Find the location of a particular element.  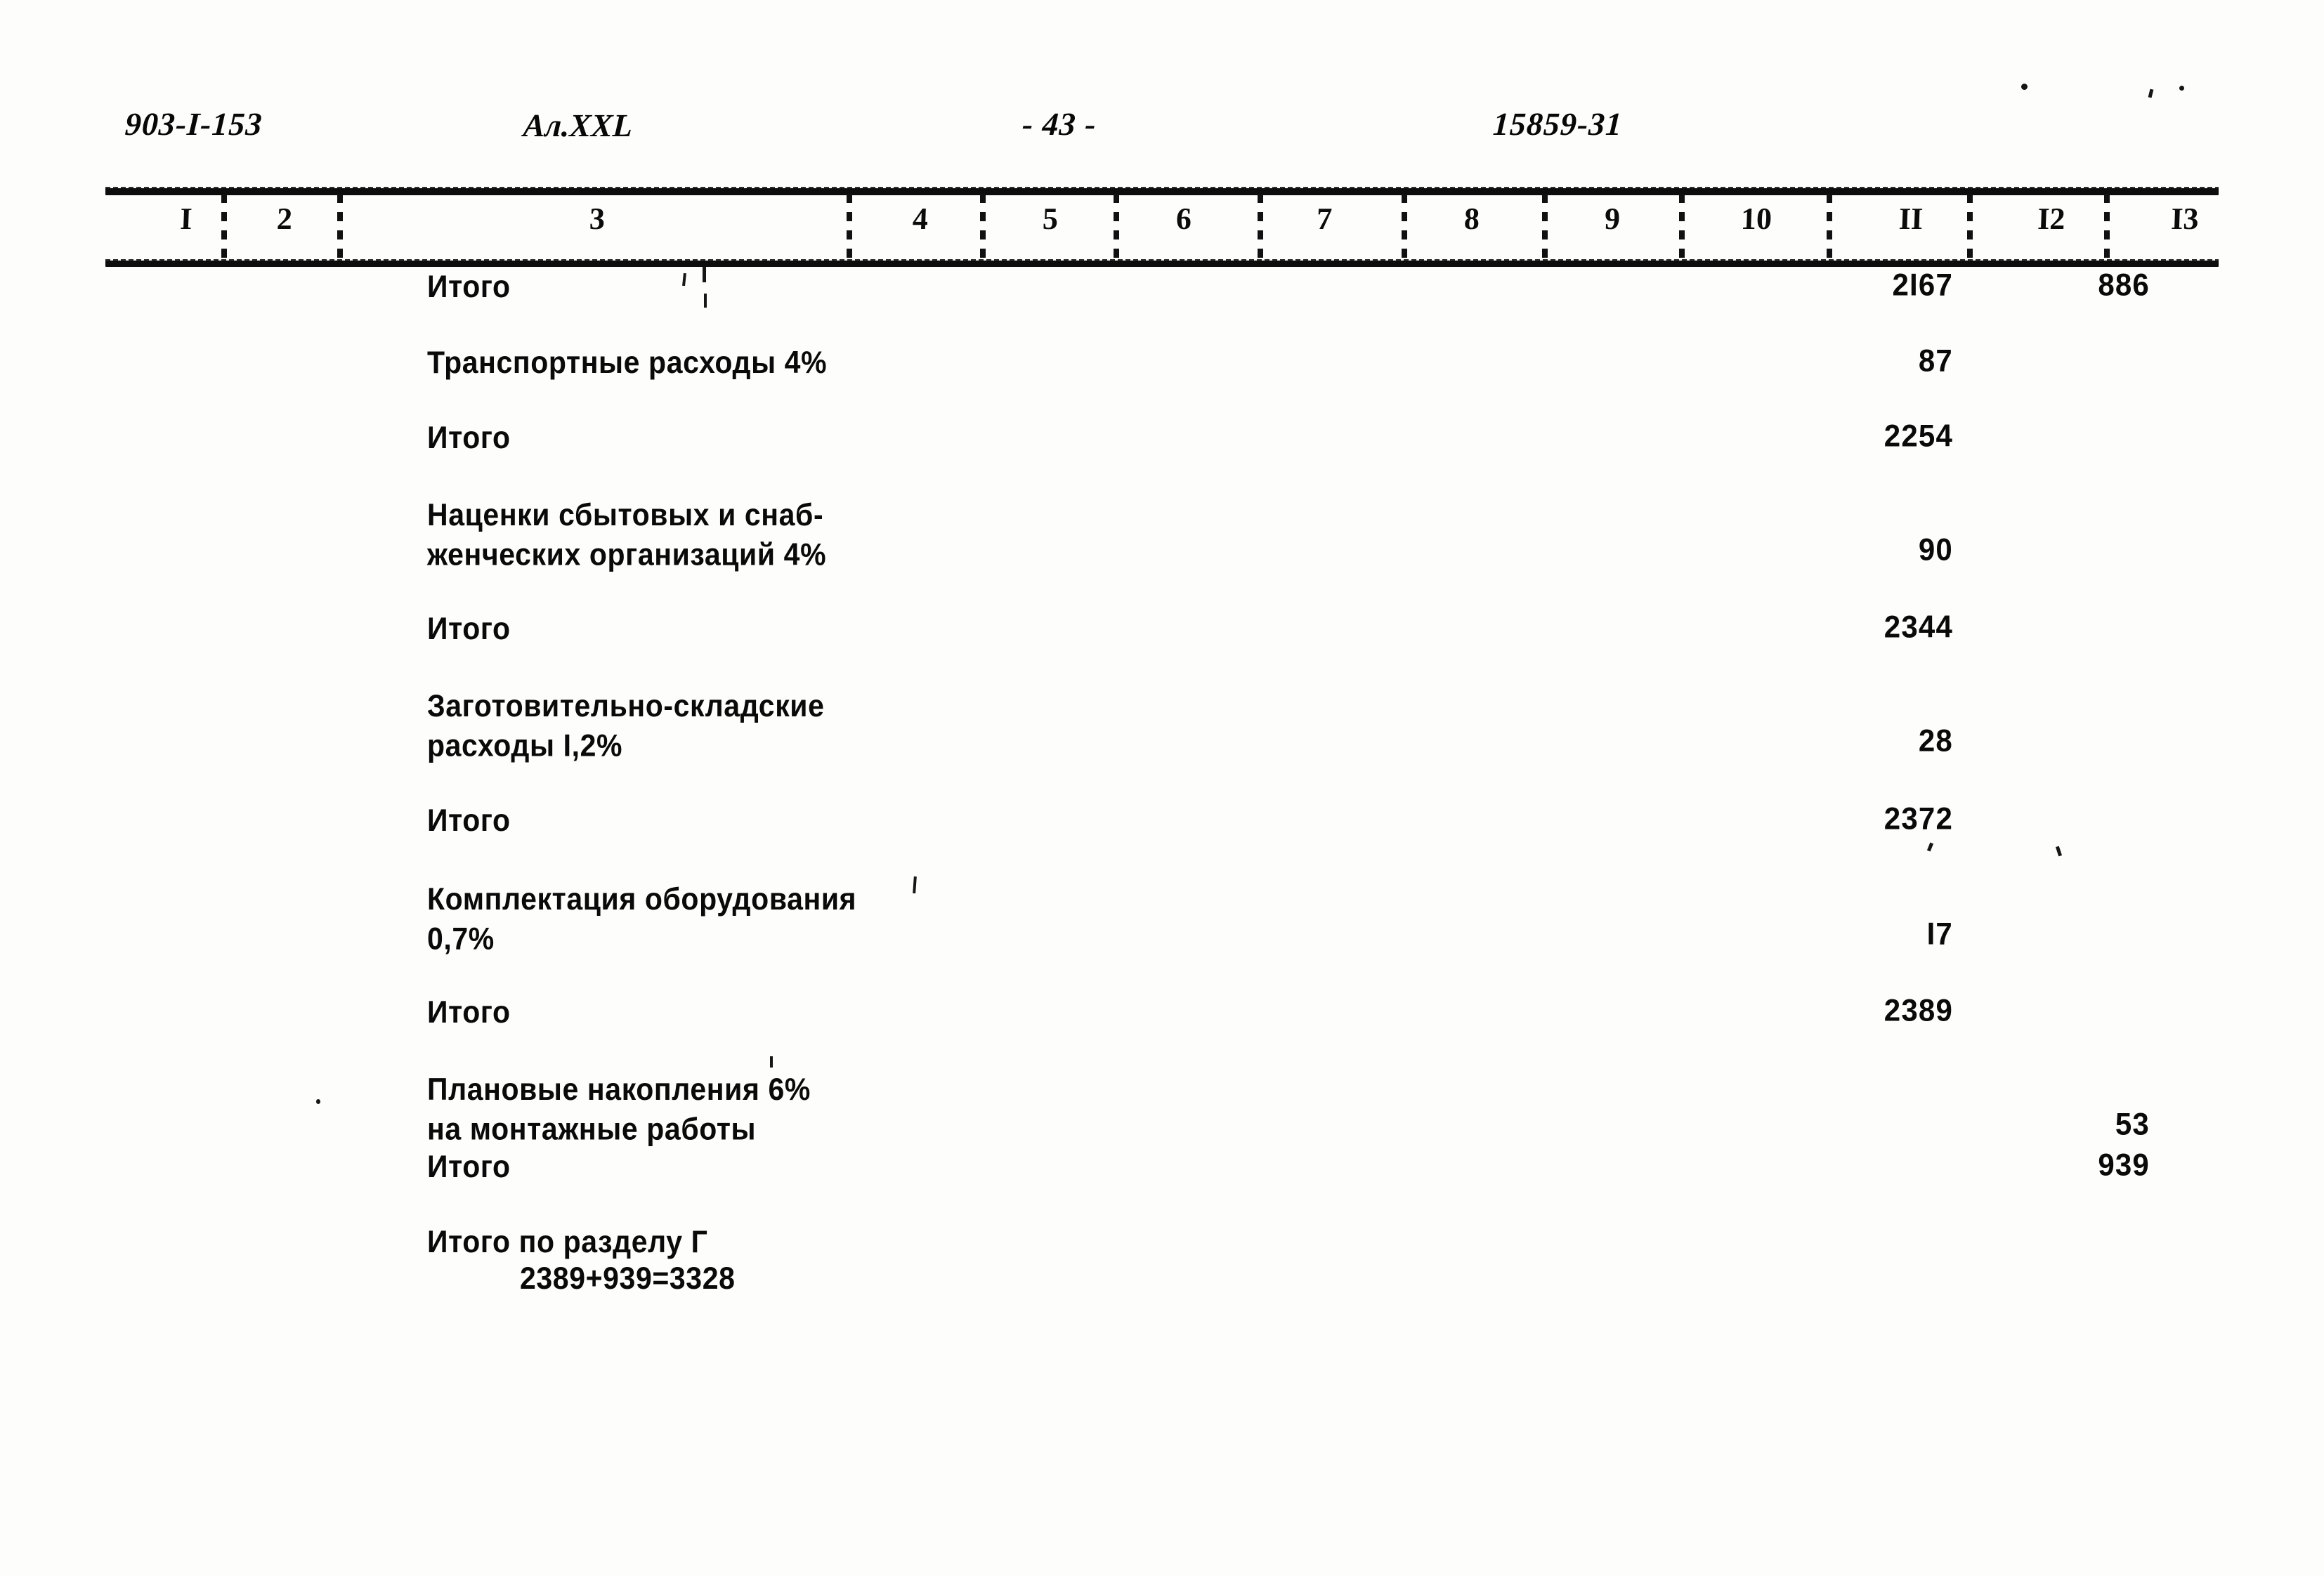

column-header-3: 3 is located at coordinates (597, 219).